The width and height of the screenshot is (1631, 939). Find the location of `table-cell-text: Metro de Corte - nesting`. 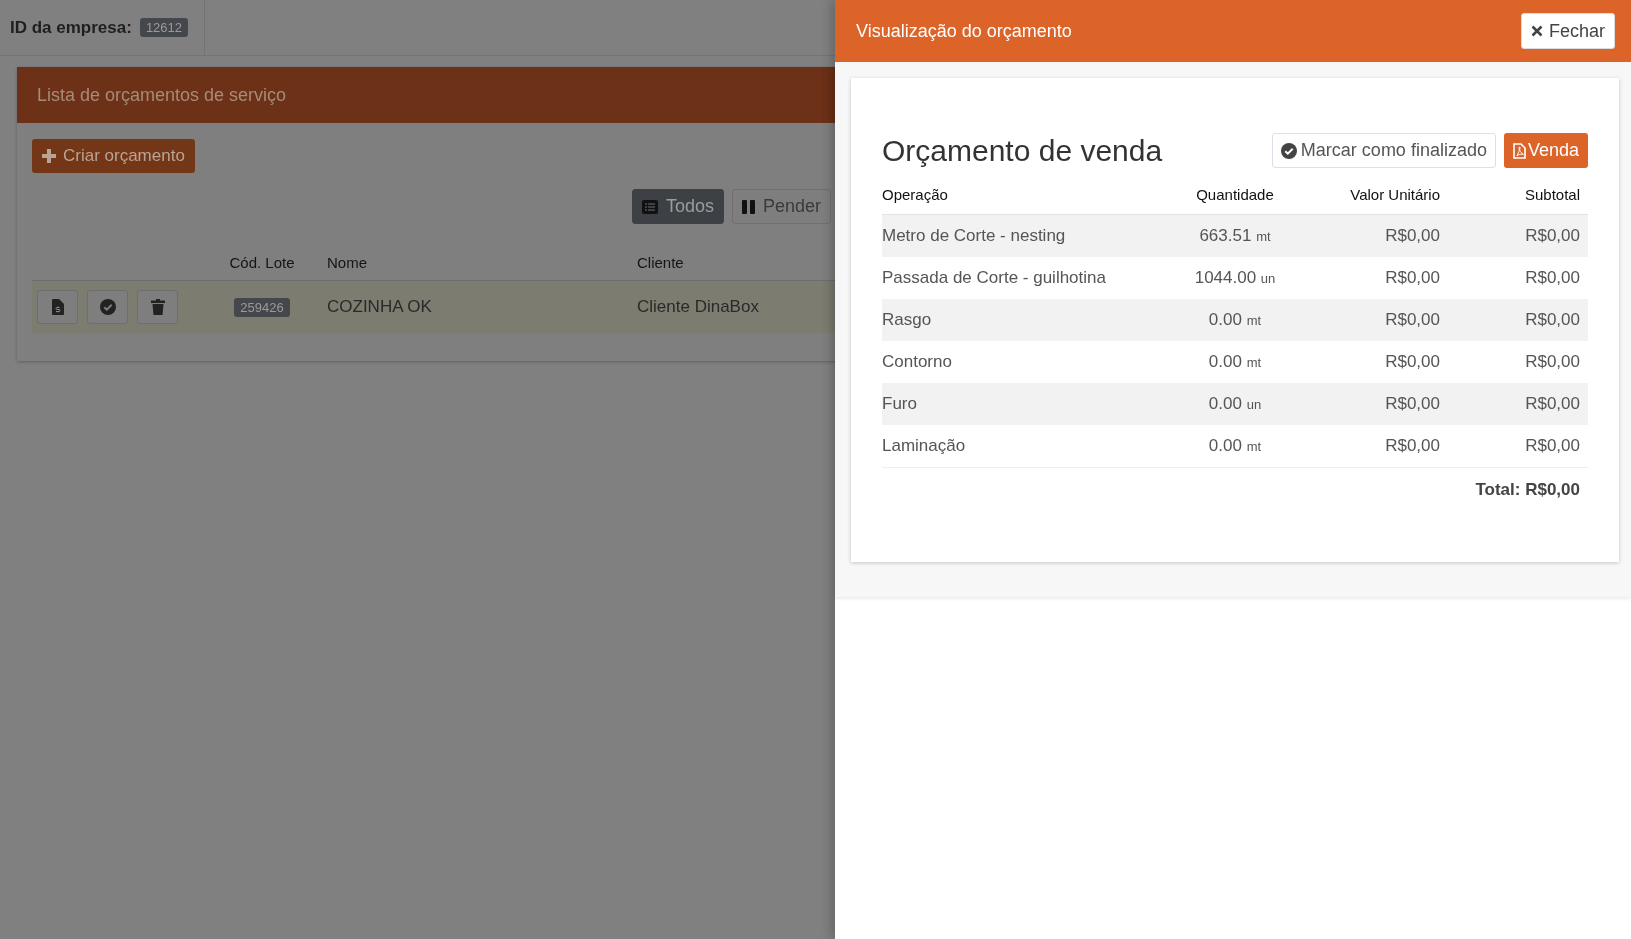

table-cell-text: Metro de Corte - nesting is located at coordinates (974, 236).